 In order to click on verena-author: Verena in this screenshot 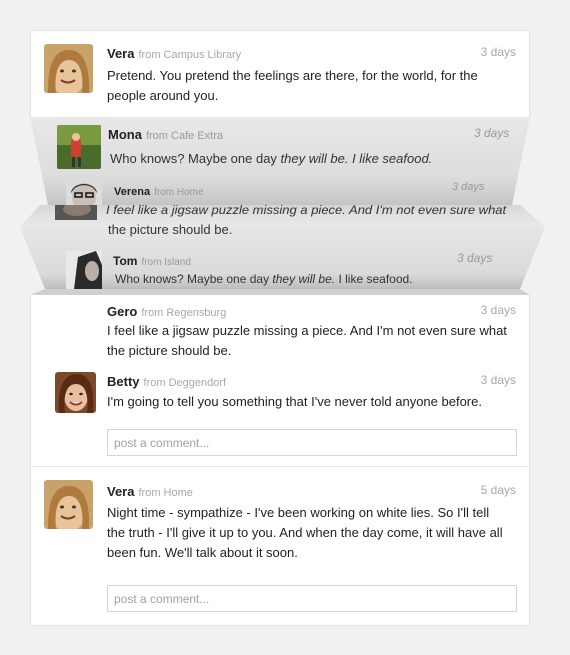, I will do `click(132, 192)`.